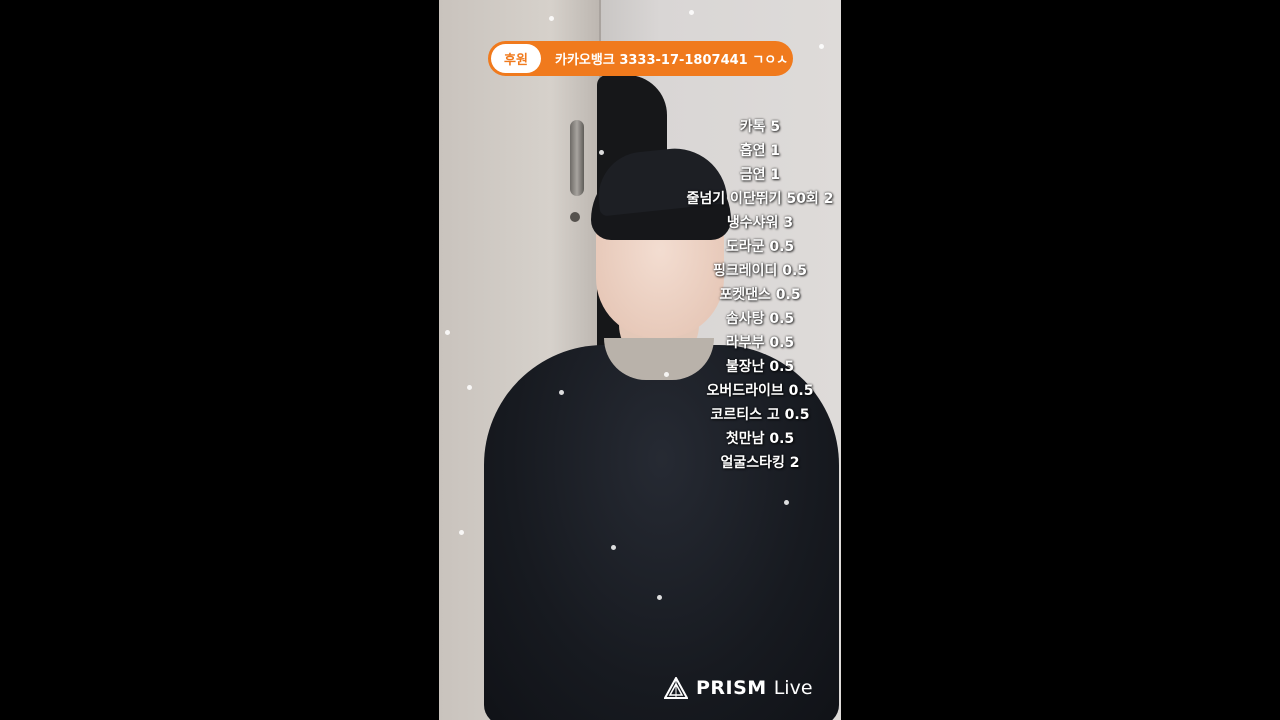 The height and width of the screenshot is (720, 1280). What do you see at coordinates (676, 688) in the screenshot?
I see `prism-logo-icon` at bounding box center [676, 688].